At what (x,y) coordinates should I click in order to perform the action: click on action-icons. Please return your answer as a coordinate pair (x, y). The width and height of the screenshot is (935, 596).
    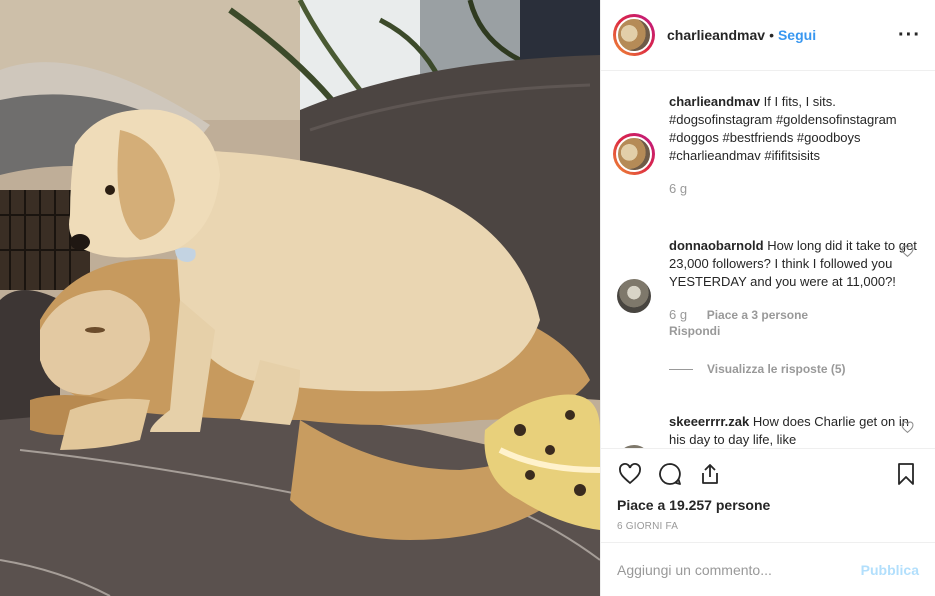
    Looking at the image, I should click on (768, 474).